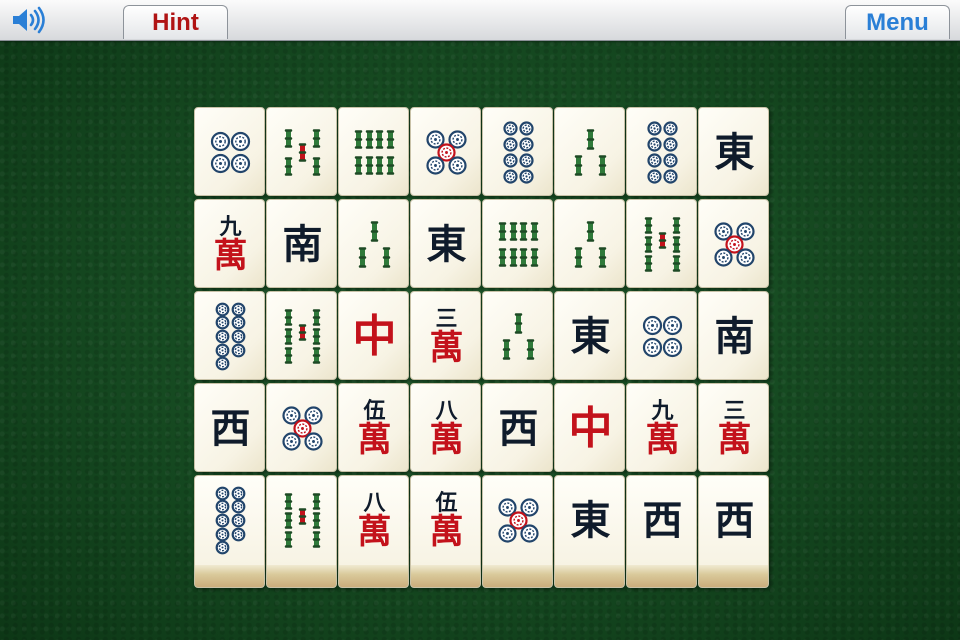 The width and height of the screenshot is (960, 640). I want to click on tile-r4-c1-wind: 西, so click(229, 427).